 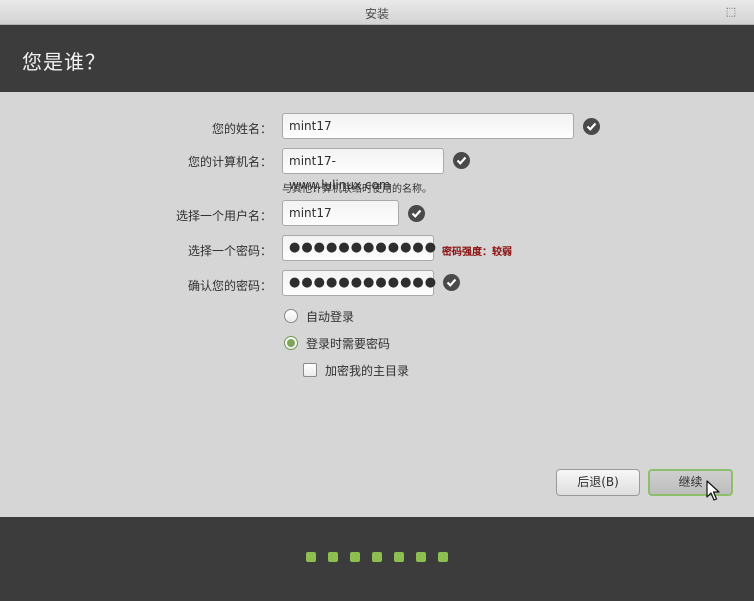 I want to click on confirm-password-label: 确认您的密码：, so click(x=229, y=286).